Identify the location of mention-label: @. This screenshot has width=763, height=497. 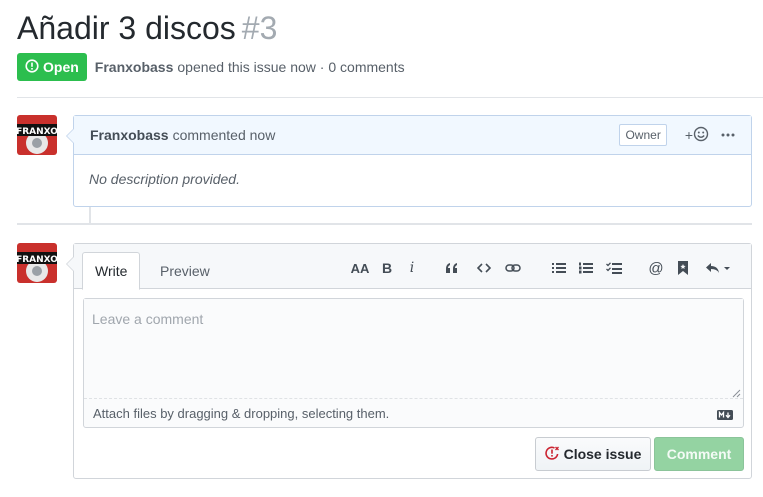
(656, 268).